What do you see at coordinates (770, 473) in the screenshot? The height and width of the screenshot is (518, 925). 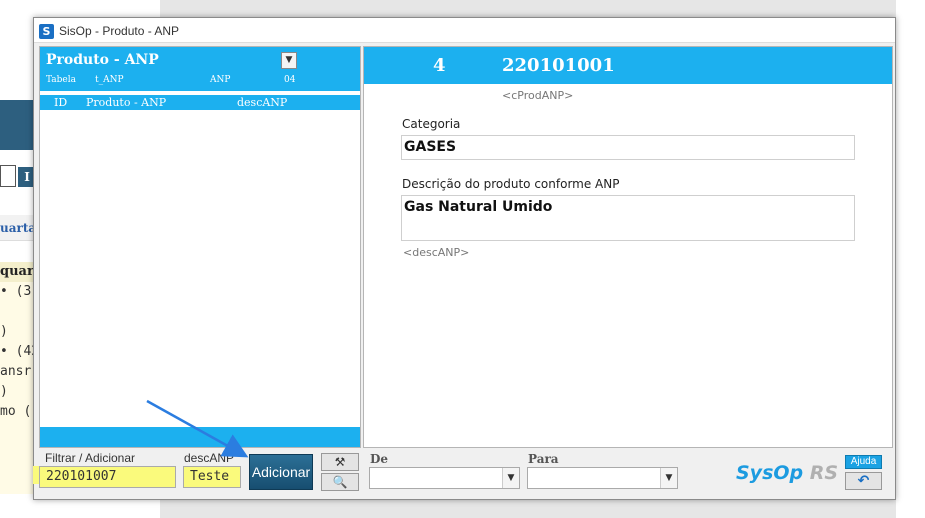 I see `brand-sysop: SysOp` at bounding box center [770, 473].